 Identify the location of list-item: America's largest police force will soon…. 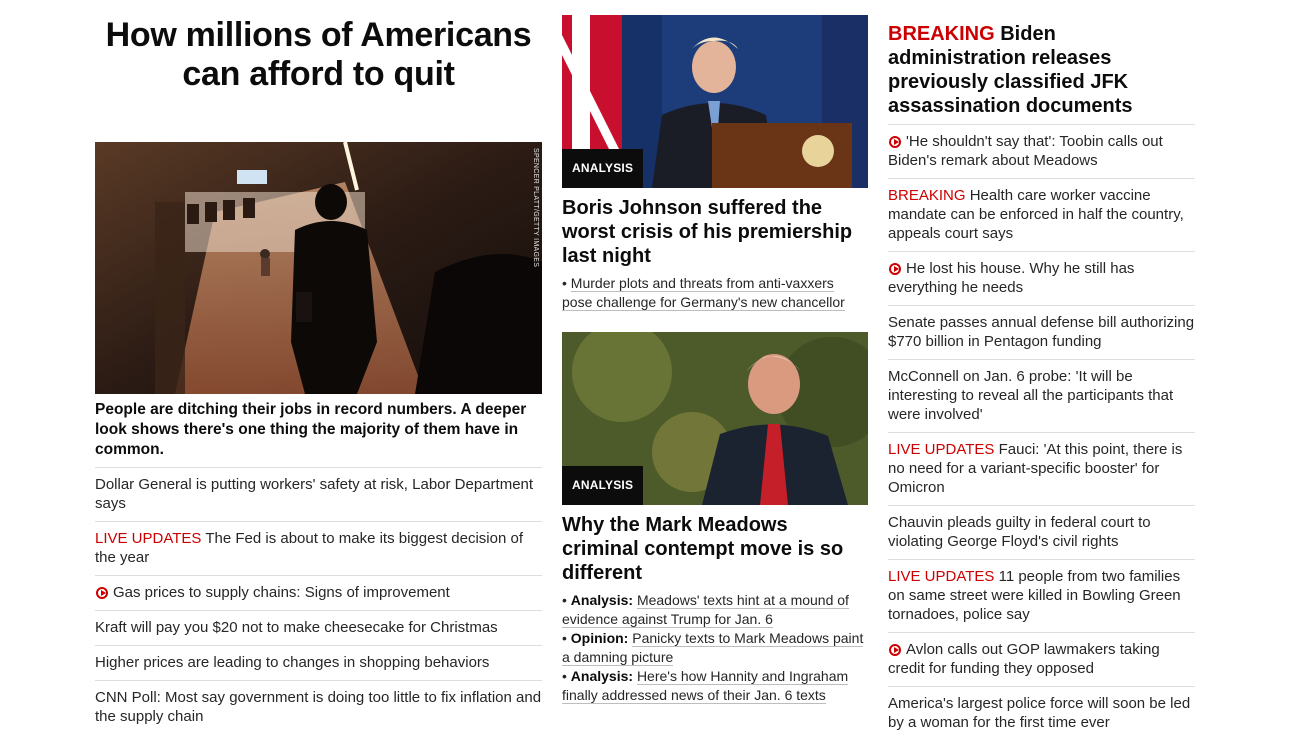
(1041, 713).